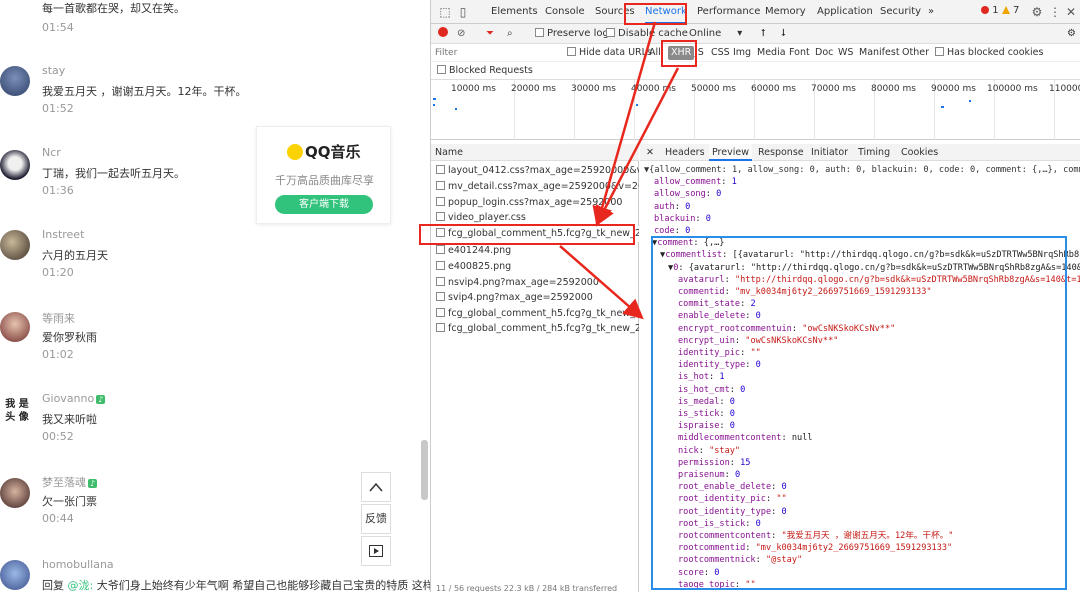 This screenshot has height=592, width=1080. Describe the element at coordinates (53, 70) in the screenshot. I see `comment-nick: stay` at that location.